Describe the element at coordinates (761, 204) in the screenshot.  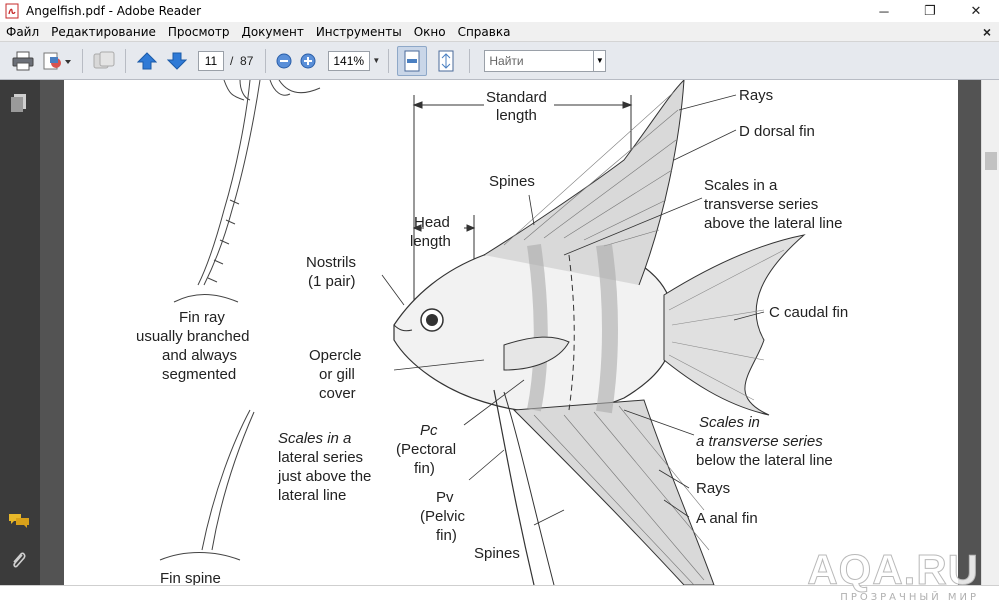
I see `label-scales-above-2: transverse series` at that location.